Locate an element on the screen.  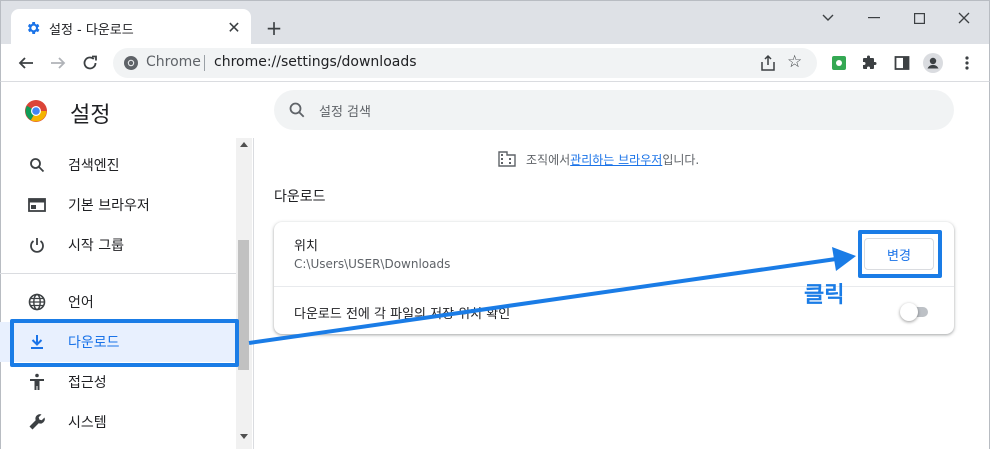
omnibox-site-label: Chrome is located at coordinates (173, 62).